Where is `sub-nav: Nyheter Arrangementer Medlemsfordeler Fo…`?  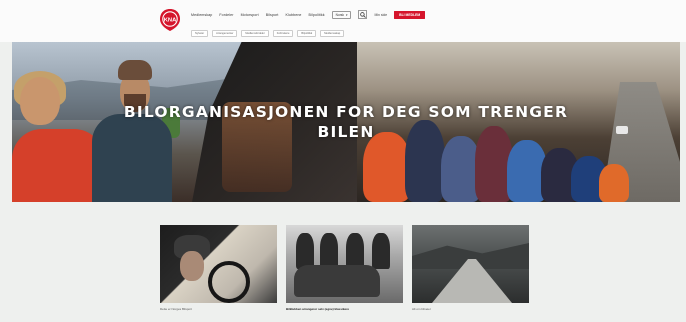 sub-nav: Nyheter Arrangementer Medlemsfordeler Fo… is located at coordinates (268, 33).